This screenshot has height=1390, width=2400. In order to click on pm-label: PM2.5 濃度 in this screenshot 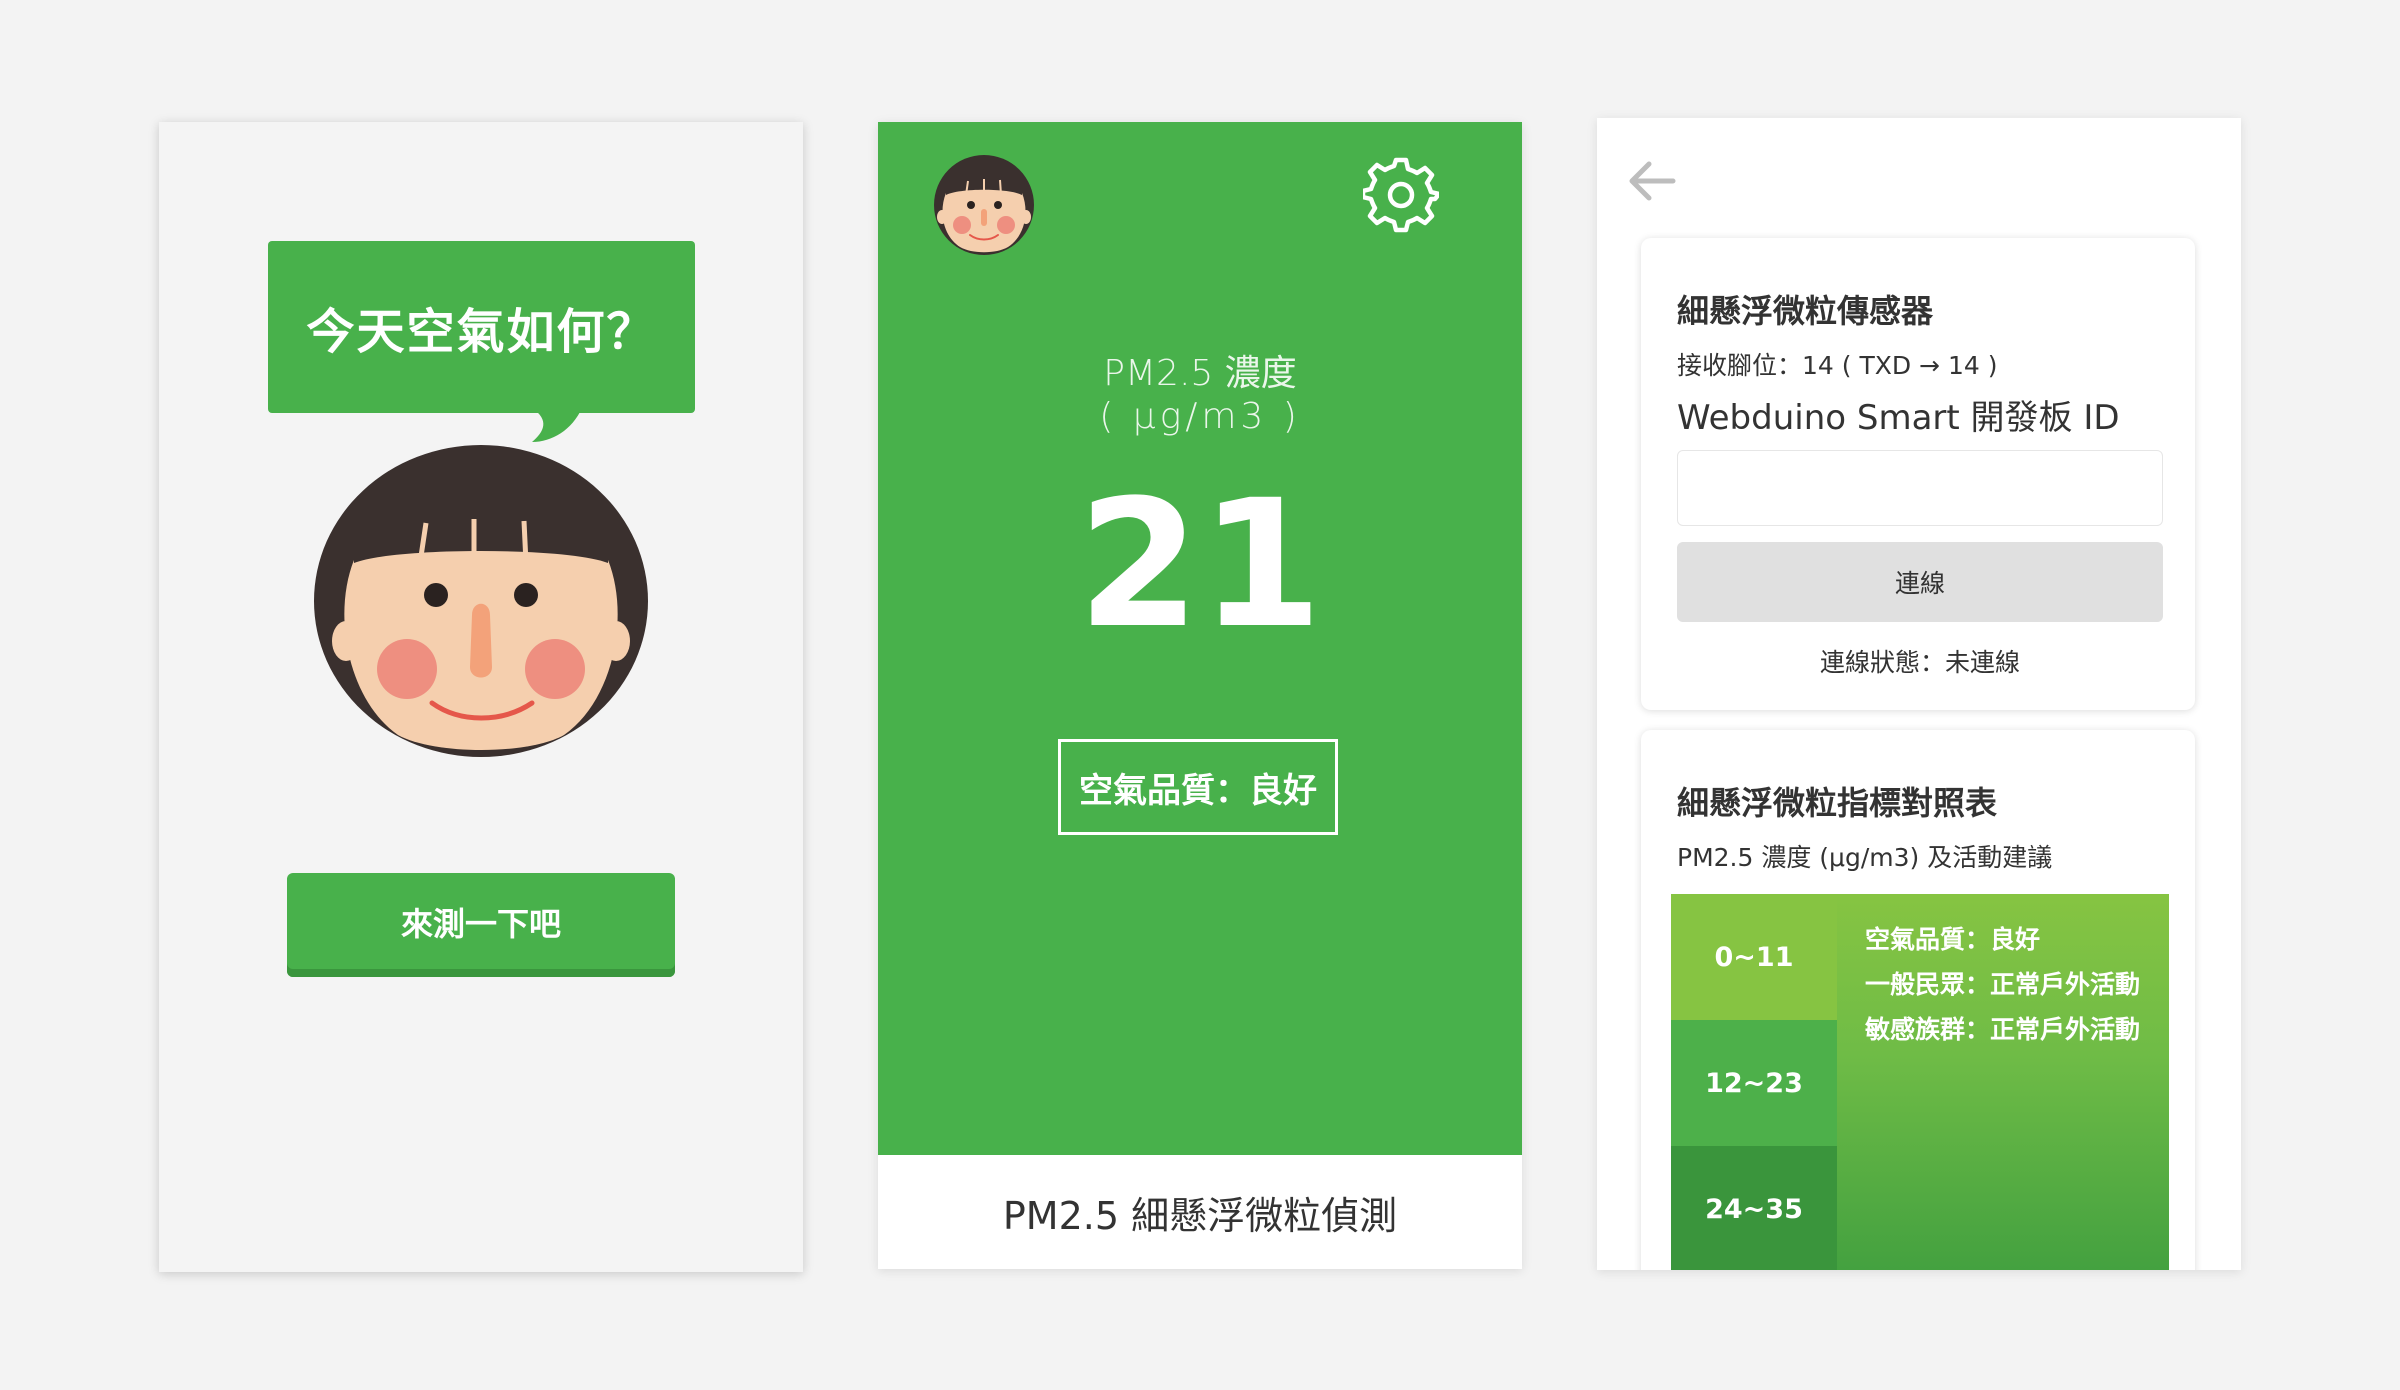, I will do `click(1200, 373)`.